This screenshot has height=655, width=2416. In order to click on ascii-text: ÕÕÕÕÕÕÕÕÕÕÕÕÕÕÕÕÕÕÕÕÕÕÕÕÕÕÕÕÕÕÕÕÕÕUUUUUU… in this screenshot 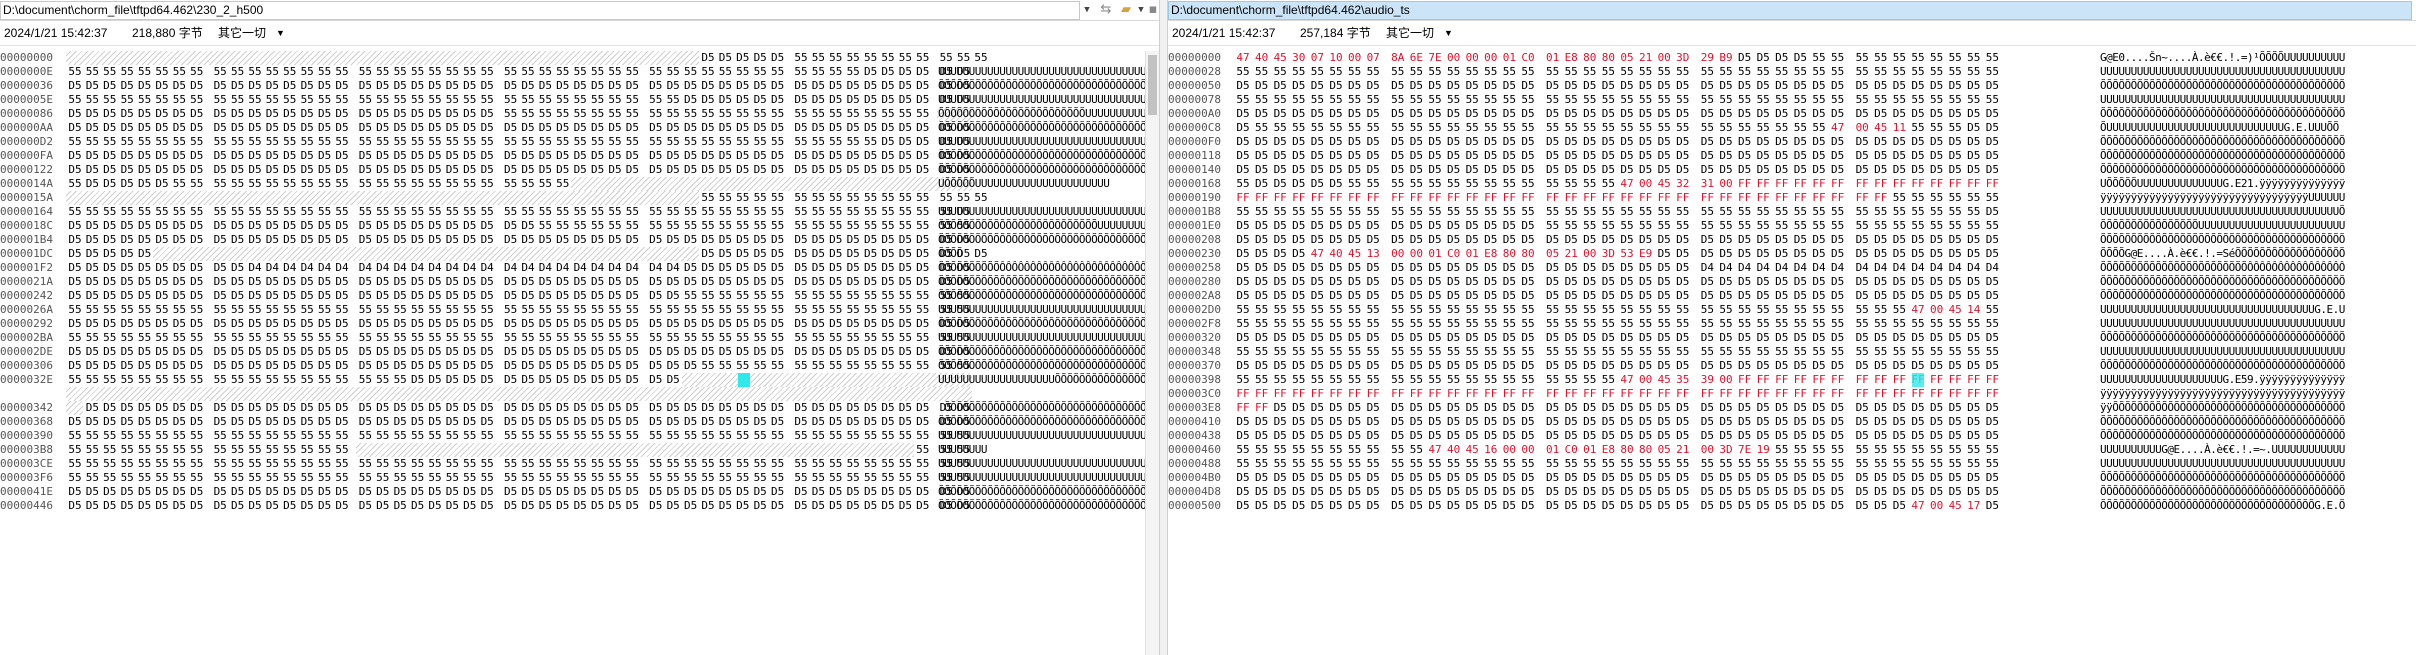, I will do `click(1048, 296)`.